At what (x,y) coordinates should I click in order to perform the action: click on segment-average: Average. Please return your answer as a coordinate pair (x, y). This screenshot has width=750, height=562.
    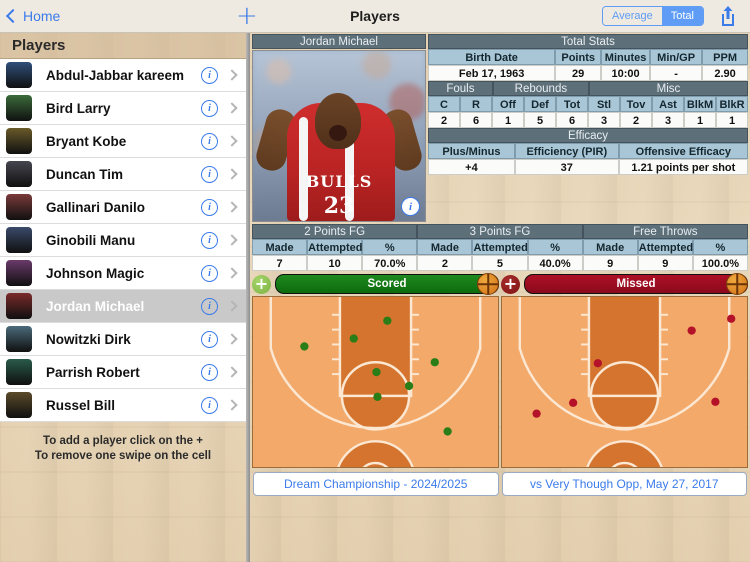
    Looking at the image, I should click on (632, 16).